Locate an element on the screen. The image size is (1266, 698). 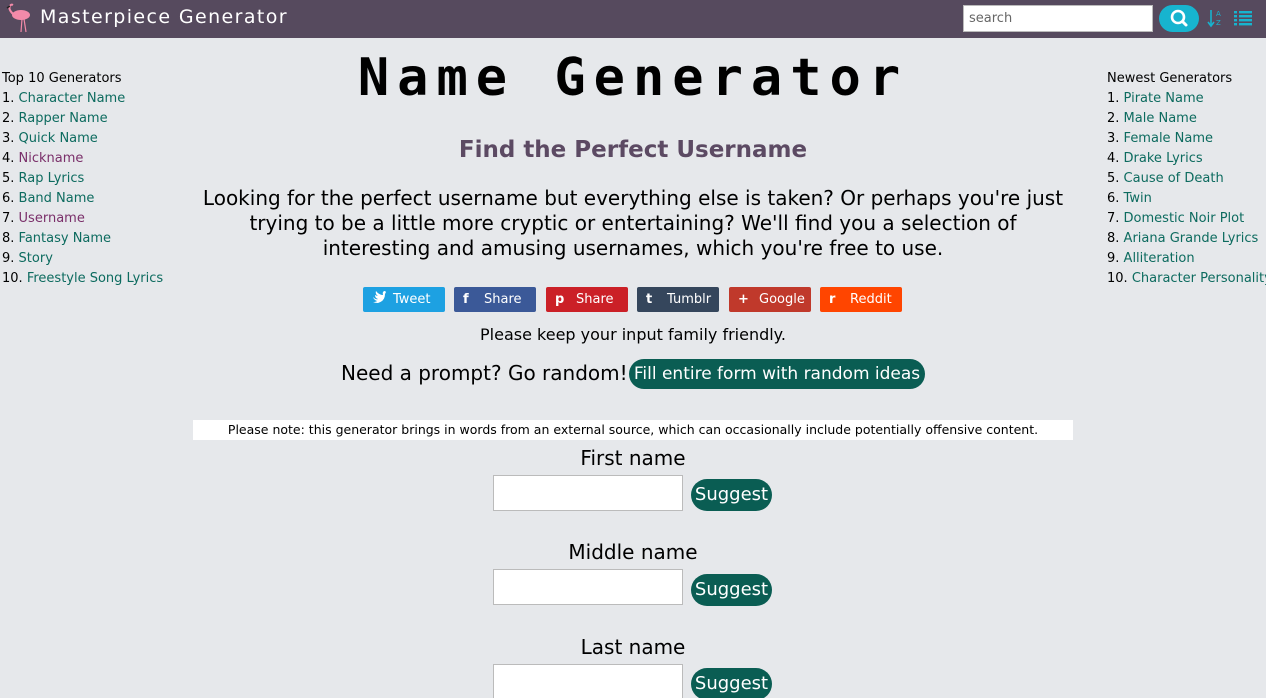
google-share-button: + Google is located at coordinates (770, 299).